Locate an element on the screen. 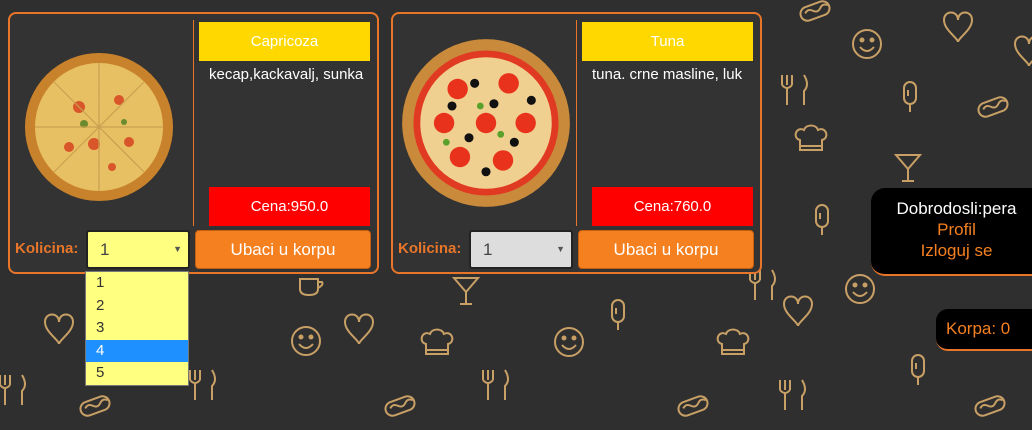 The height and width of the screenshot is (430, 1032). pizza-tuna-image is located at coordinates (486, 123).